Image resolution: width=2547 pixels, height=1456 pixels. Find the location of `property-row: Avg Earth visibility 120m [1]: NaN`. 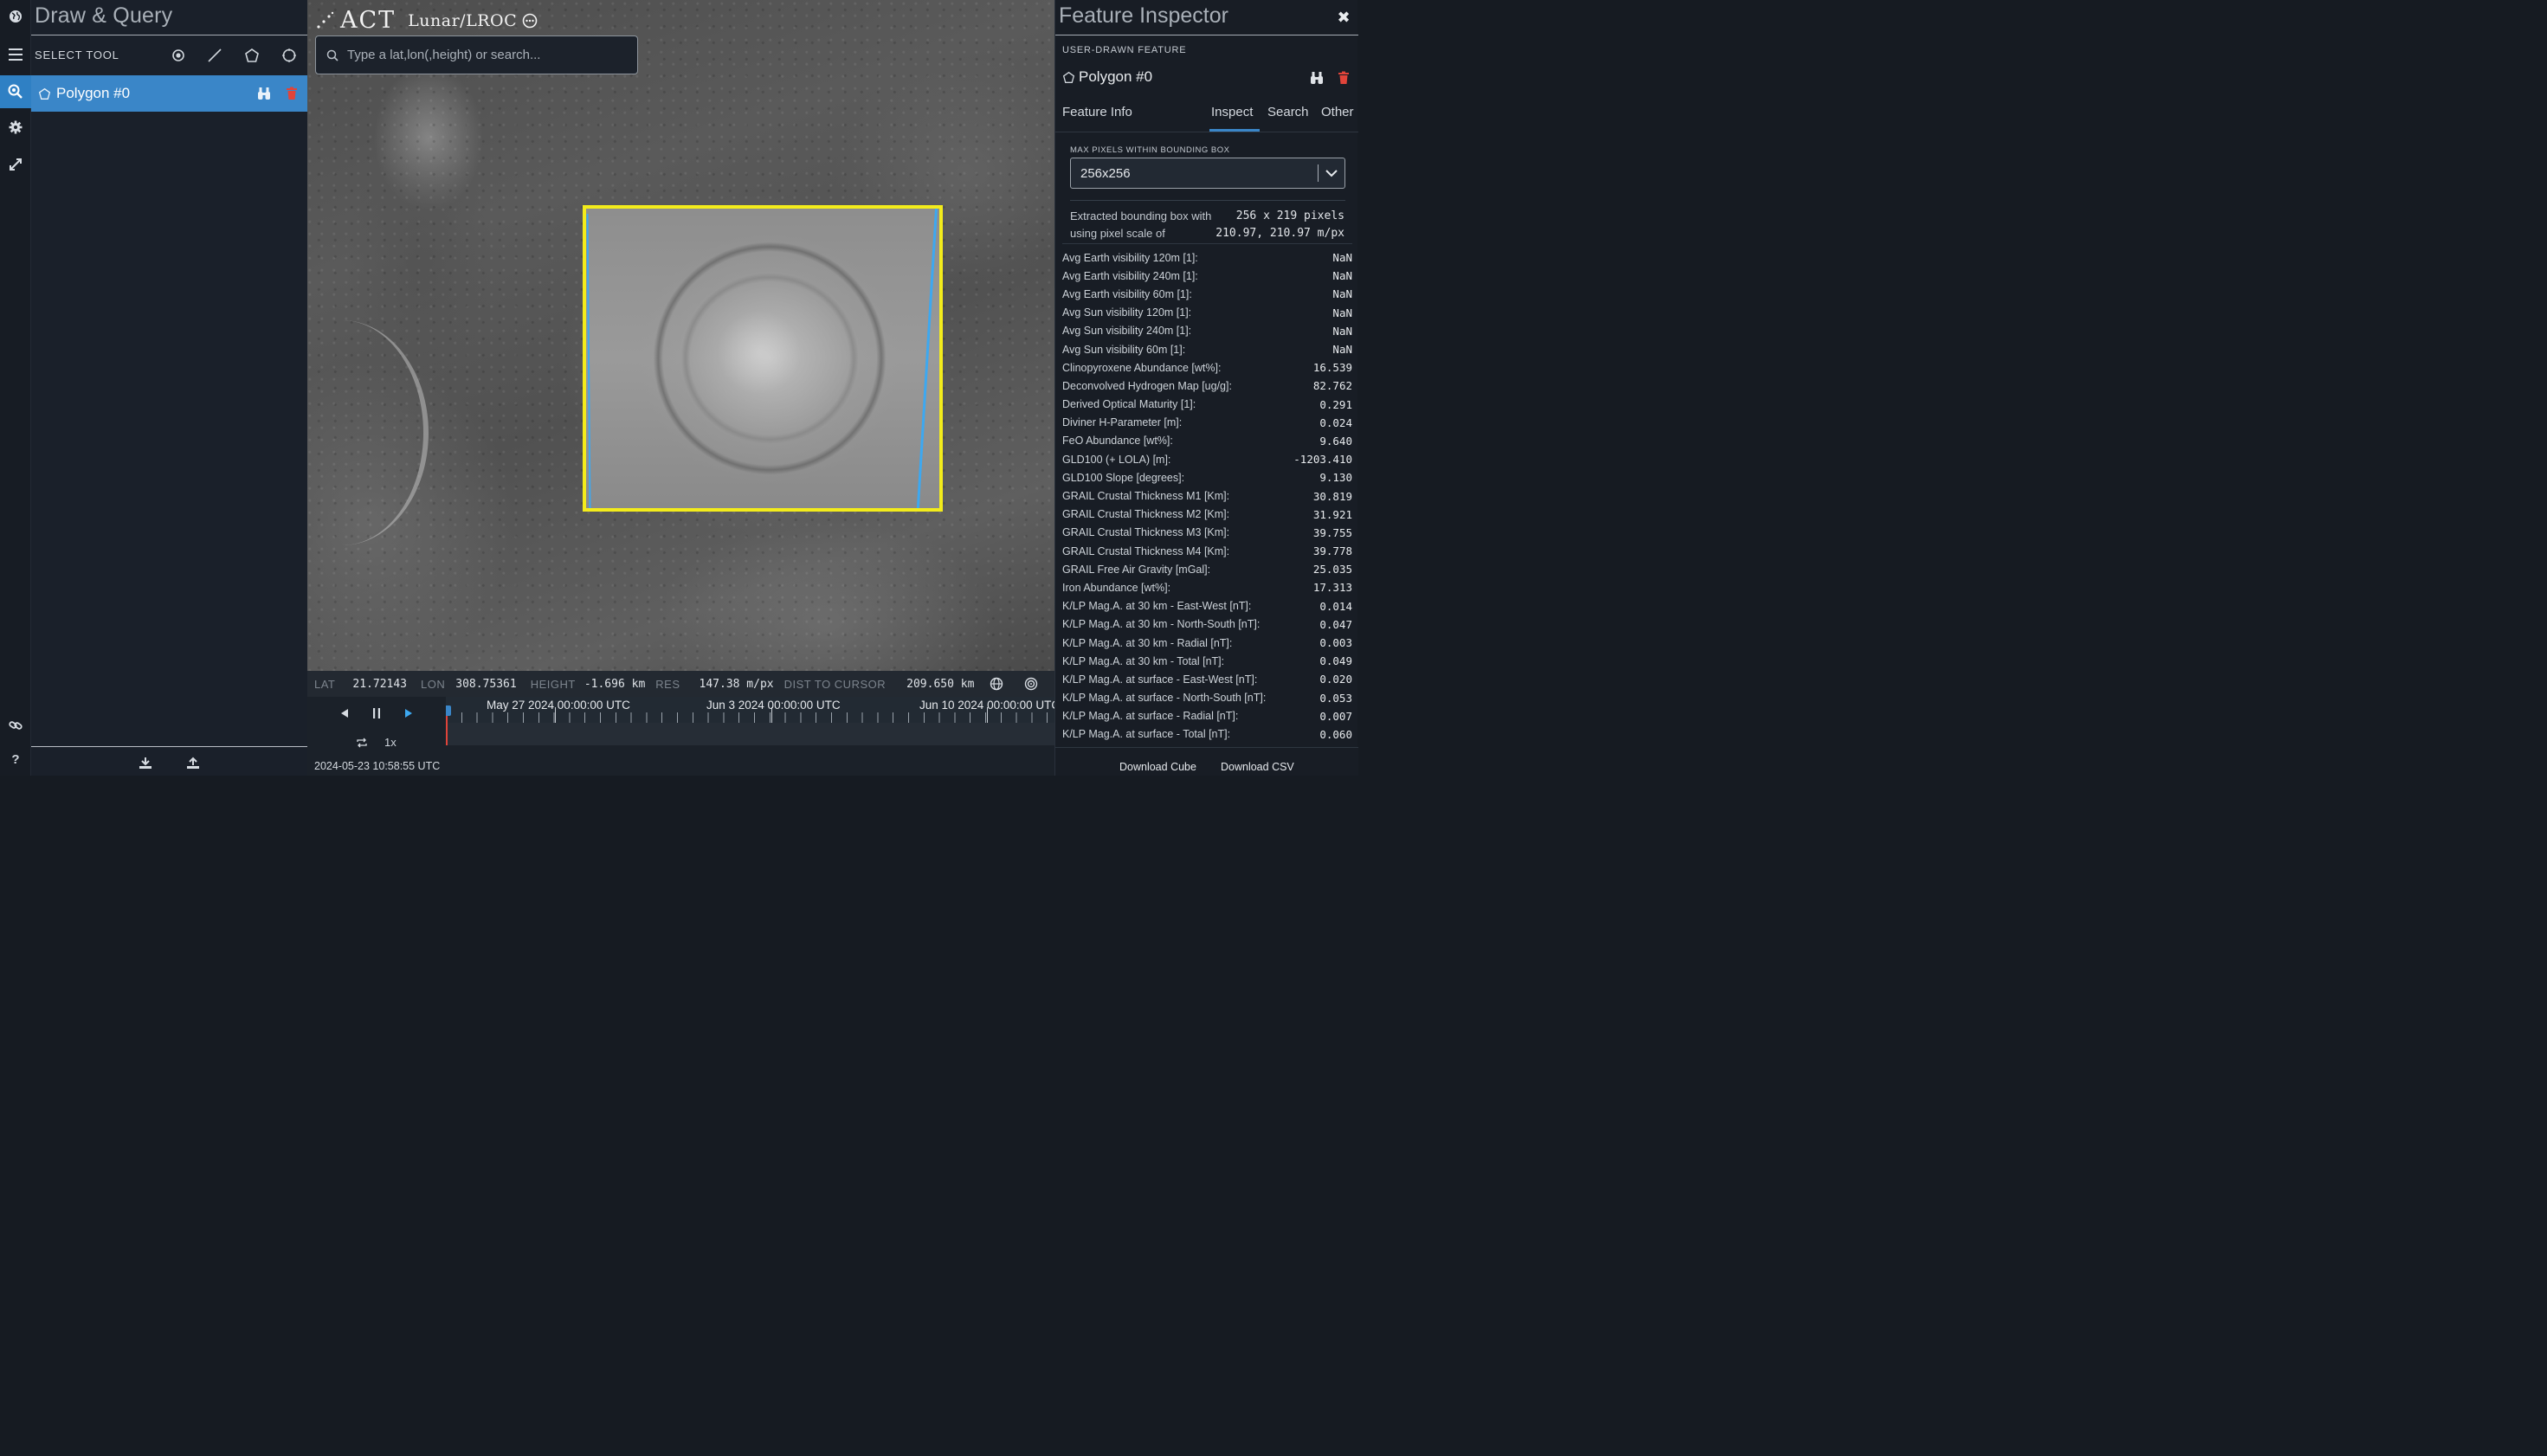

property-row: Avg Earth visibility 120m [1]: NaN is located at coordinates (1207, 257).